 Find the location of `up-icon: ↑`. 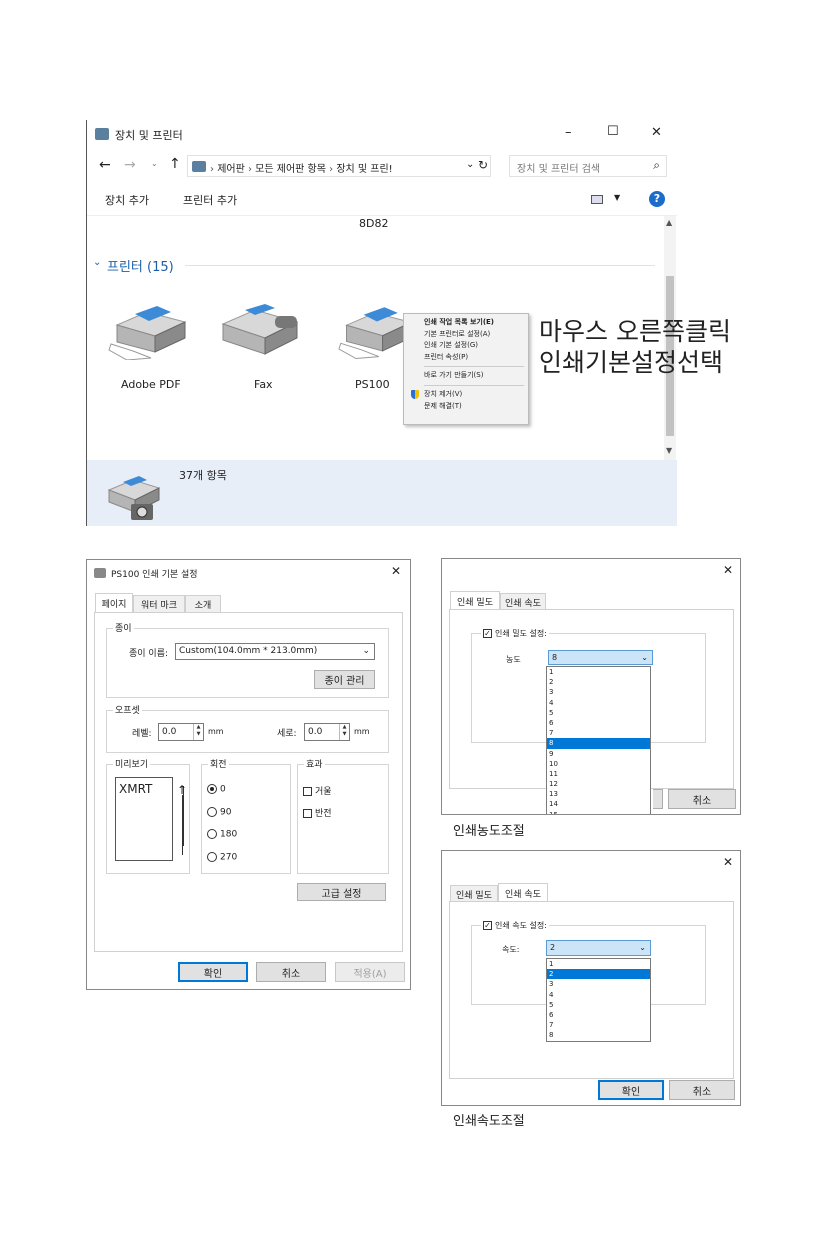

up-icon: ↑ is located at coordinates (175, 164).